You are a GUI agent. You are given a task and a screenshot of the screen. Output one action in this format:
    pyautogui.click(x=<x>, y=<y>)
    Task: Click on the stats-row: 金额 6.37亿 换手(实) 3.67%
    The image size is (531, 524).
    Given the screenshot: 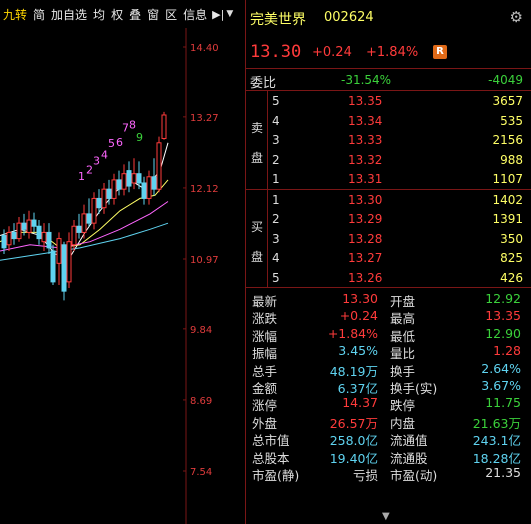 What is the action you would take?
    pyautogui.click(x=388, y=386)
    